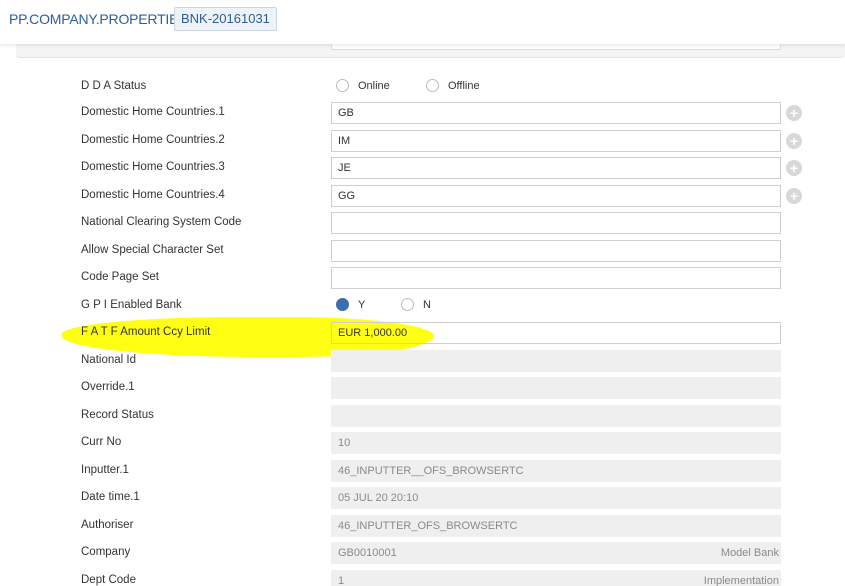 The width and height of the screenshot is (845, 586). Describe the element at coordinates (161, 222) in the screenshot. I see `field-label: National Clearing System Code` at that location.